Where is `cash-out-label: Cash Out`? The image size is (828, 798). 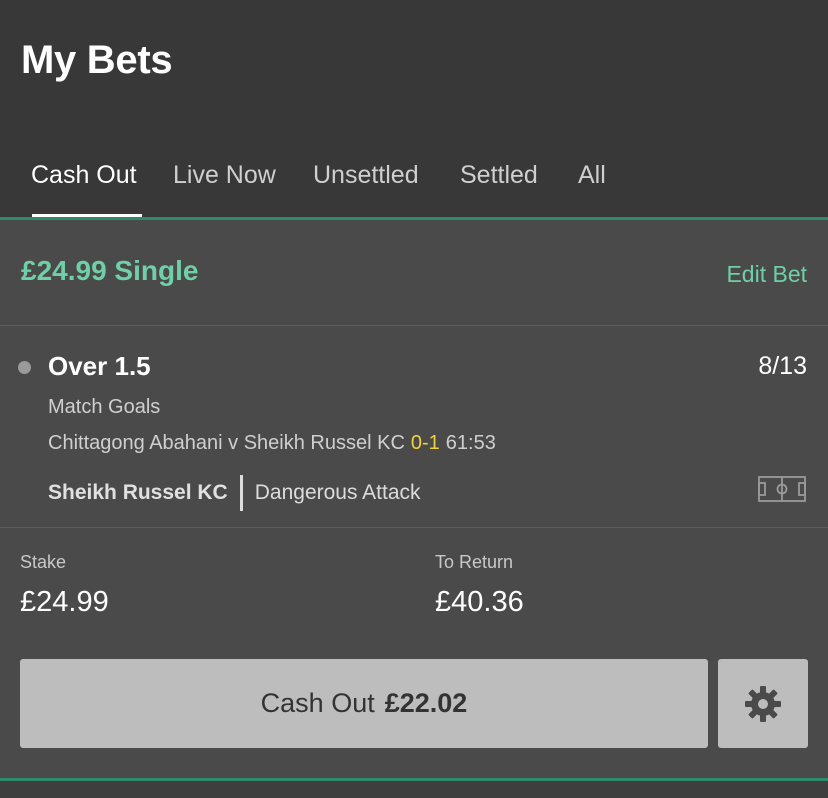 cash-out-label: Cash Out is located at coordinates (317, 703).